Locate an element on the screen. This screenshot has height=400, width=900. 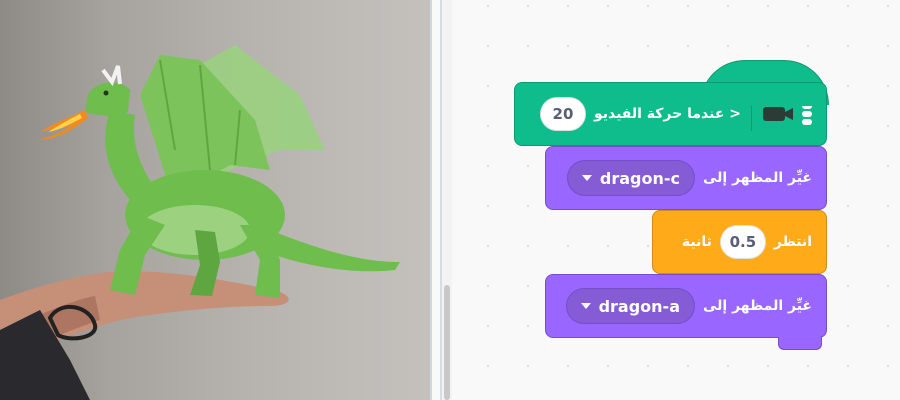
switch-costume-block-1: dragon-c غيِّر المظهر إلى is located at coordinates (686, 178).